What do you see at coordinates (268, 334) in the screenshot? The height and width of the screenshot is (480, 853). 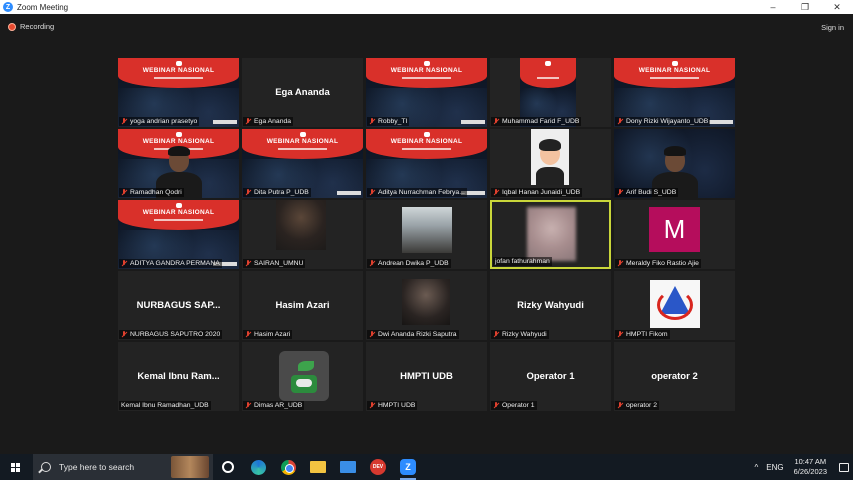 I see `participant-name: Hasim Azari` at bounding box center [268, 334].